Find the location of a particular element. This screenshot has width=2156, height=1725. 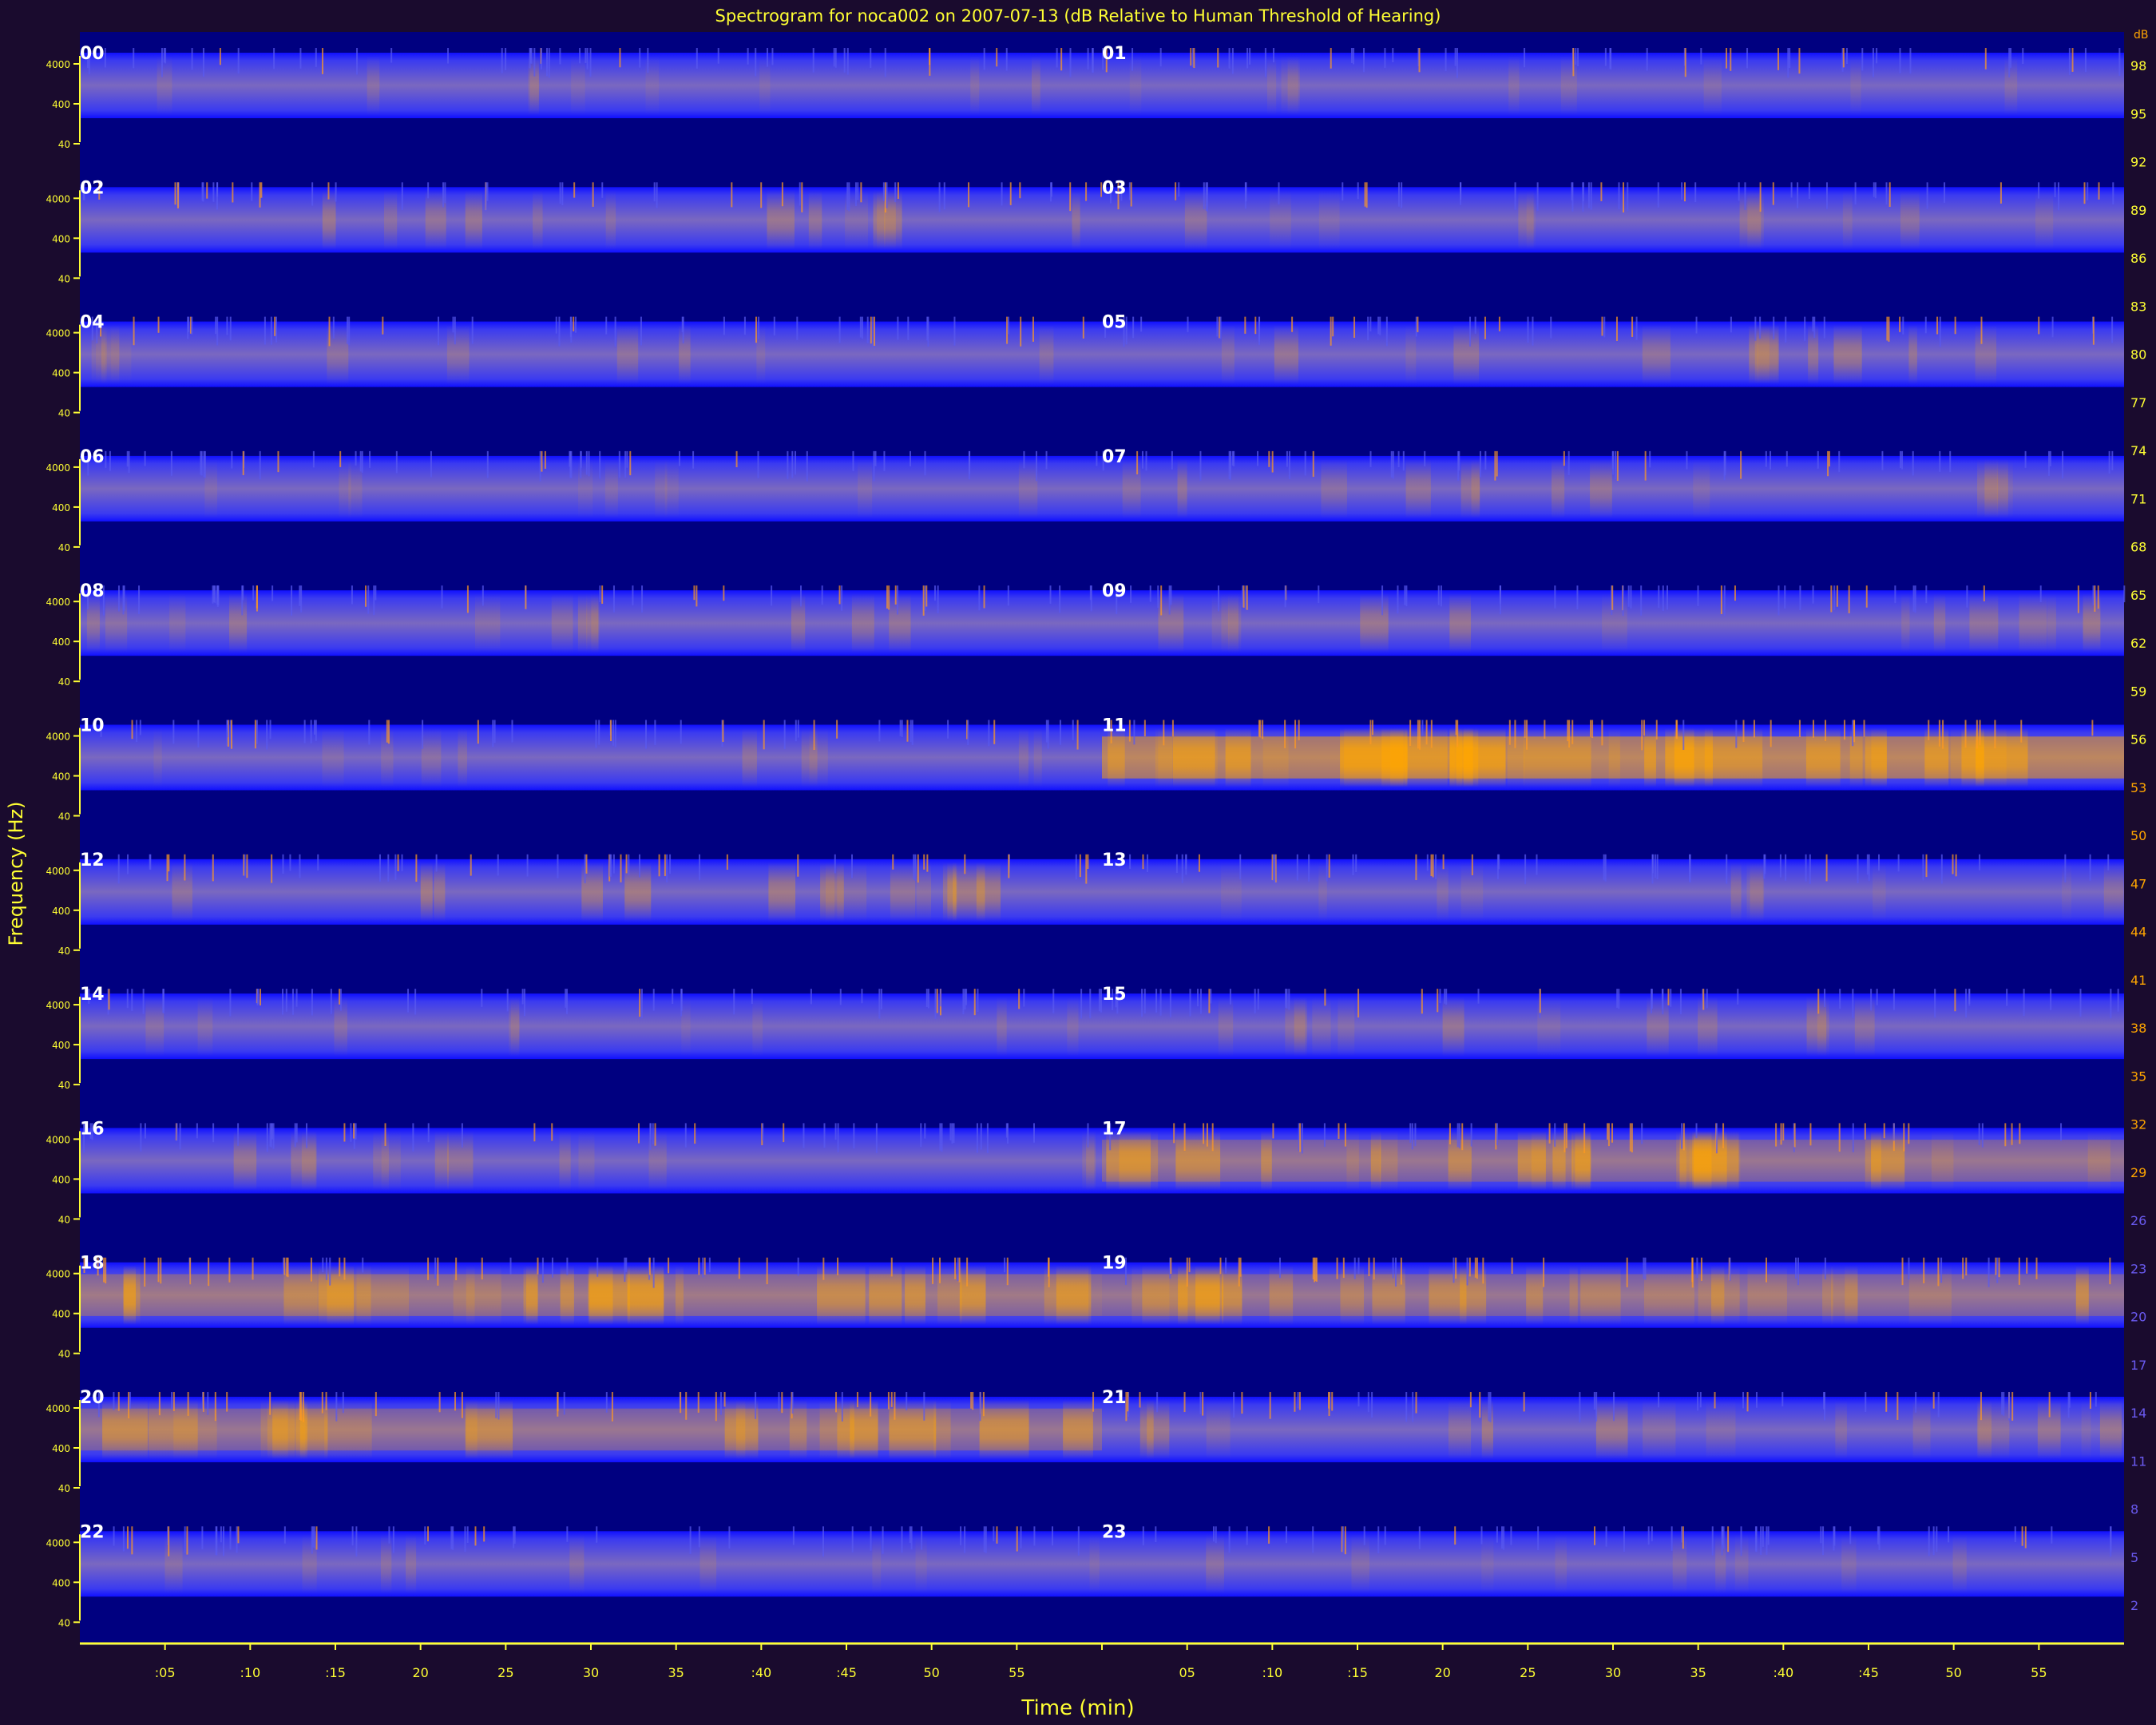

x-axis-label: Time (min) is located at coordinates (1078, 1708).